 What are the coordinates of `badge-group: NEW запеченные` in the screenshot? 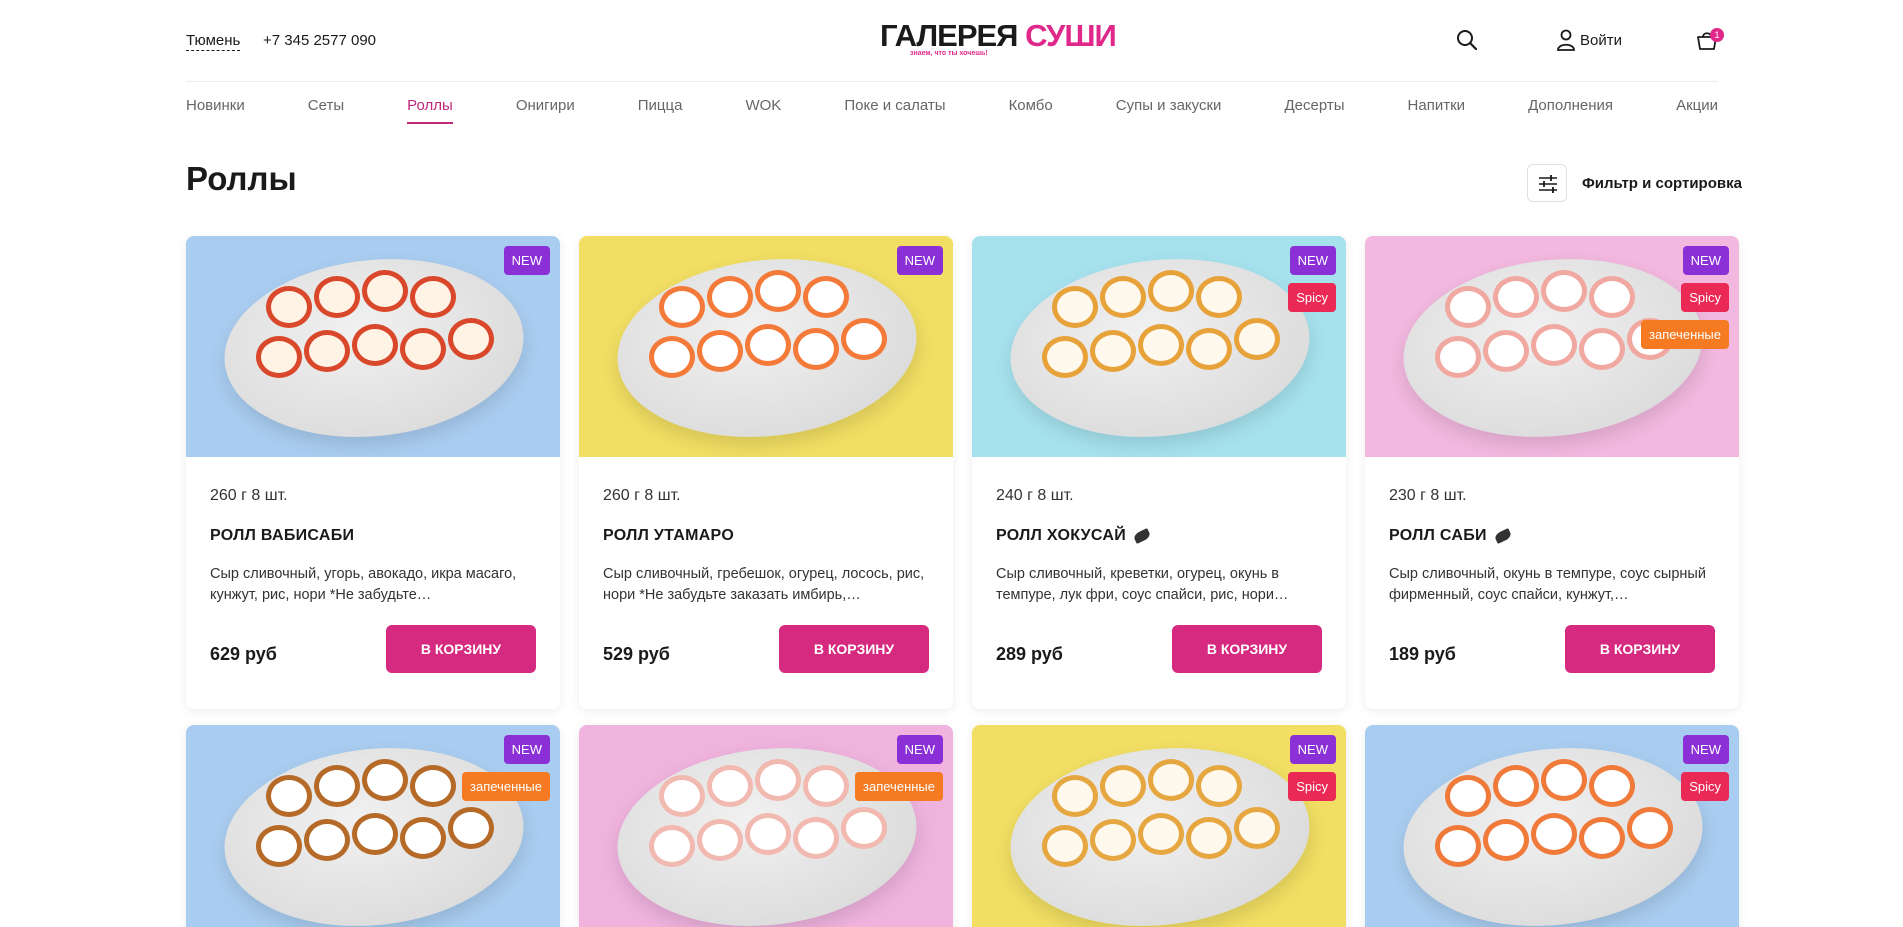 It's located at (506, 768).